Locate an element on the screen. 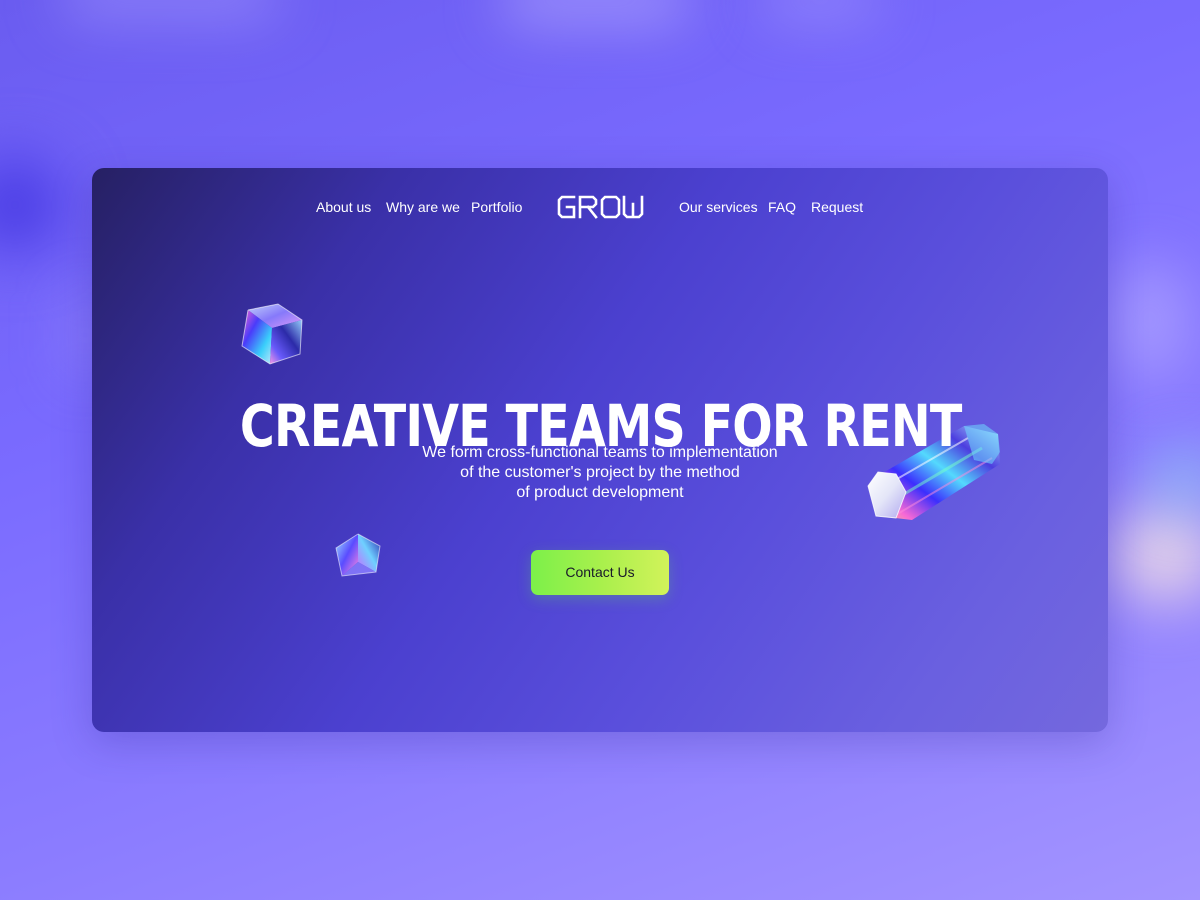 The width and height of the screenshot is (1200, 900). nav-link-about-us: About us is located at coordinates (343, 207).